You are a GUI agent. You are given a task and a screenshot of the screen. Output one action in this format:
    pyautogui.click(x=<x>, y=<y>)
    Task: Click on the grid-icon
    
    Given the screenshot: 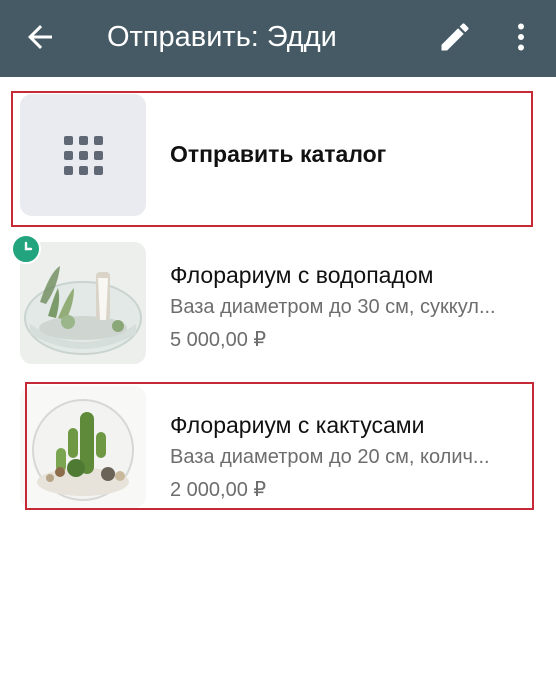 What is the action you would take?
    pyautogui.click(x=83, y=155)
    